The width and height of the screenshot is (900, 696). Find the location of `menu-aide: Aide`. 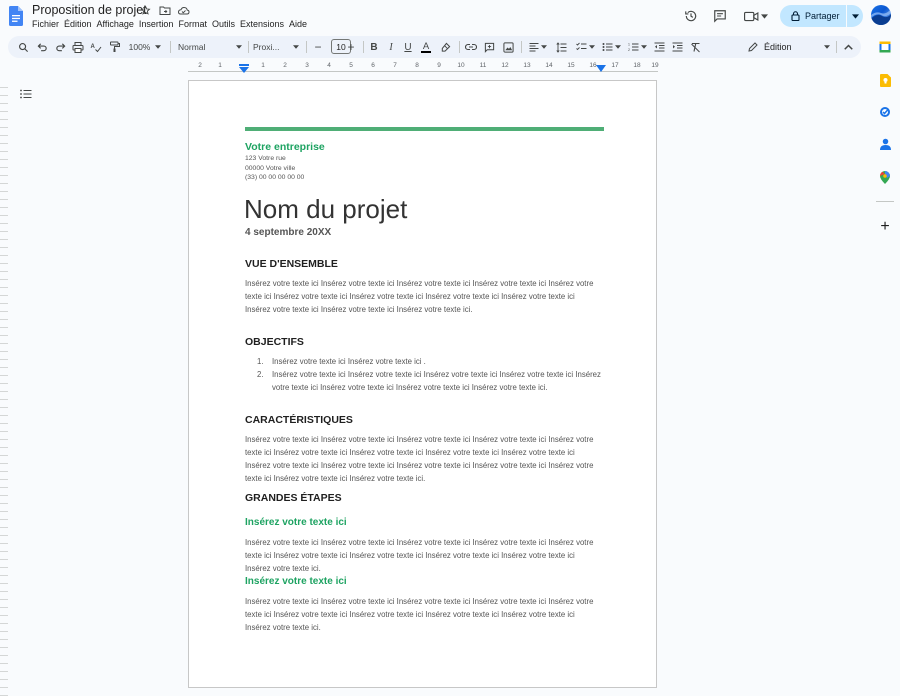

menu-aide: Aide is located at coordinates (300, 24).